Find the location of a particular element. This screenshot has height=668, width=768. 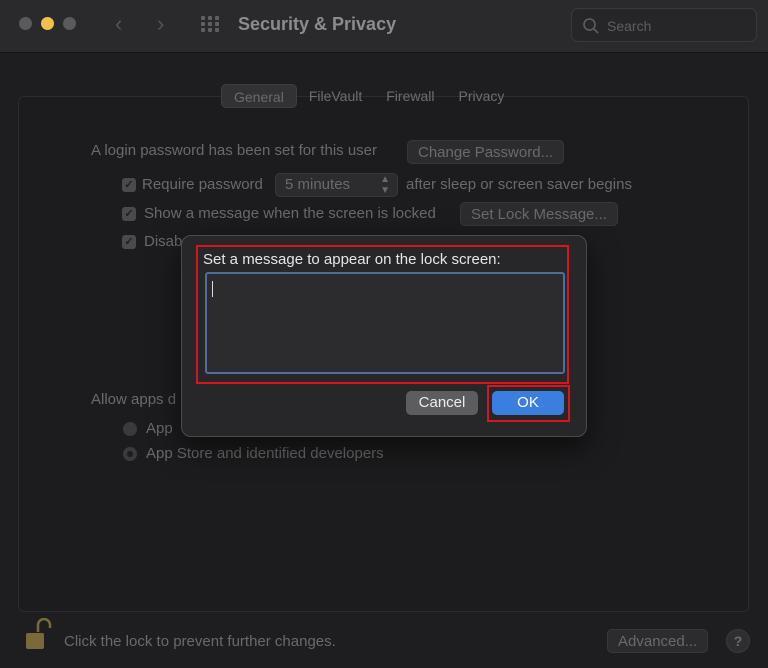

disable-auto-login-label: Disab is located at coordinates (163, 241).